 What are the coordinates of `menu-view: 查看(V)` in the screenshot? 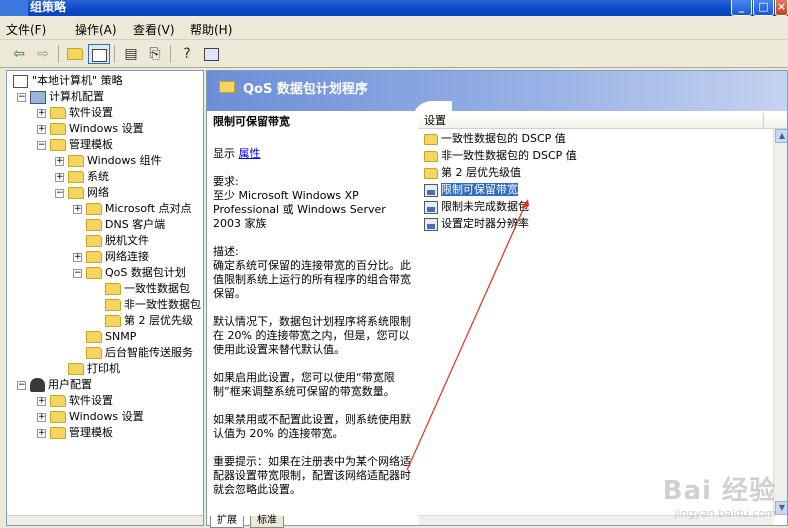 It's located at (154, 29).